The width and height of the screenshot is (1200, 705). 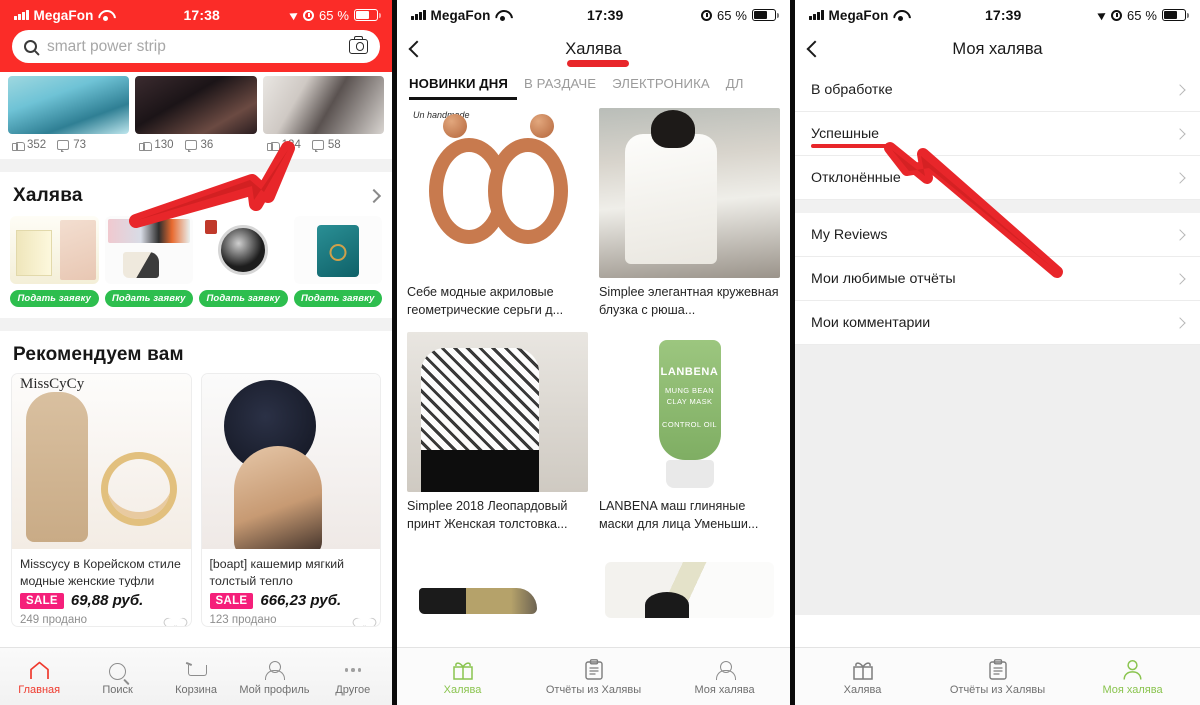 I want to click on bottom-tab-bar: Главная Поиск Корзина Мой профиль Другое, so click(x=196, y=676).